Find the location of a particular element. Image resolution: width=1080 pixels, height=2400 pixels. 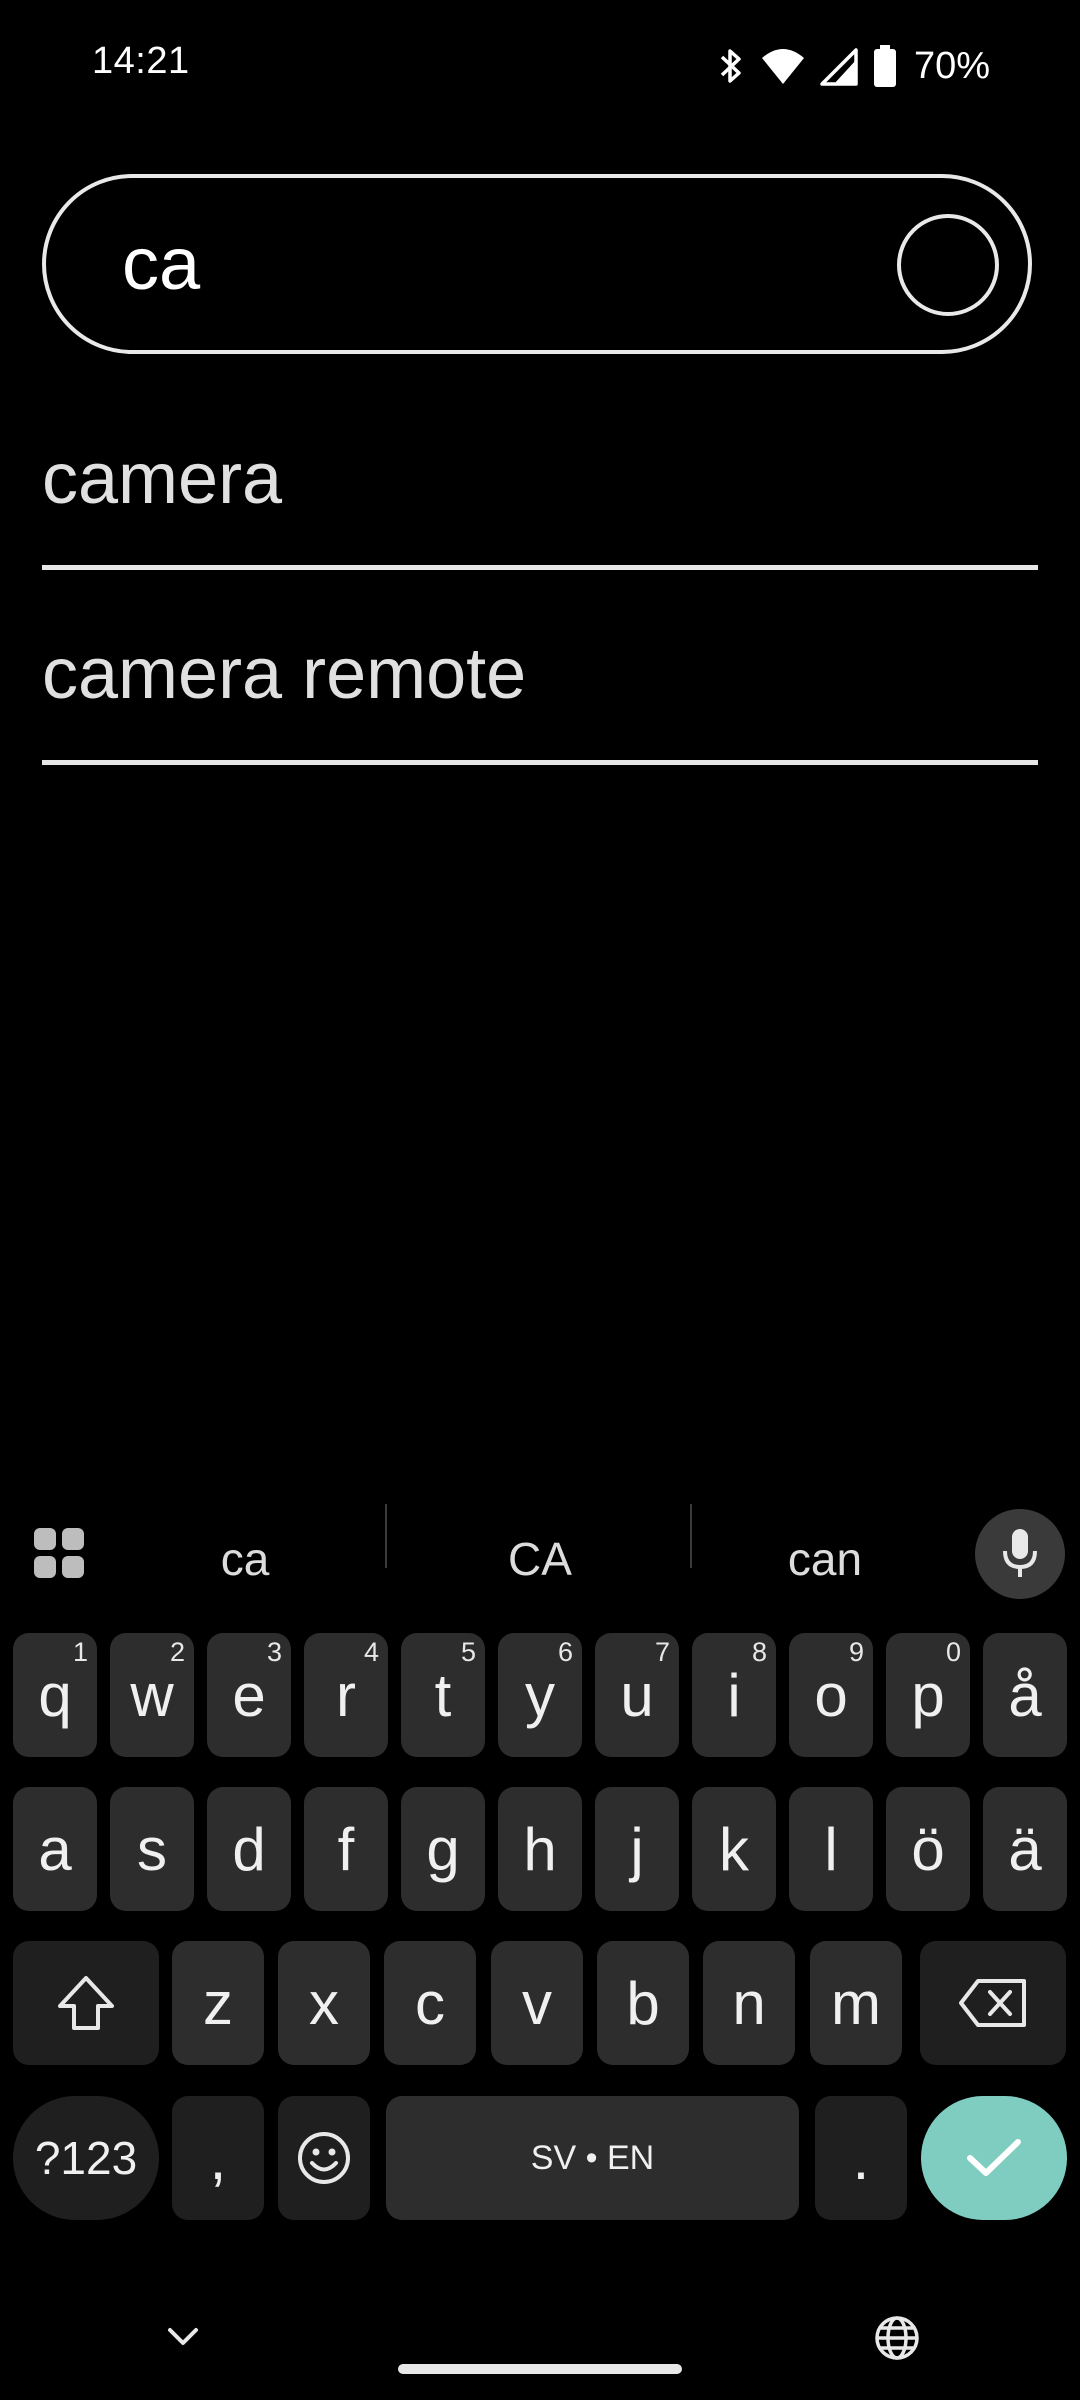

key-hint: 9 is located at coordinates (856, 1652).